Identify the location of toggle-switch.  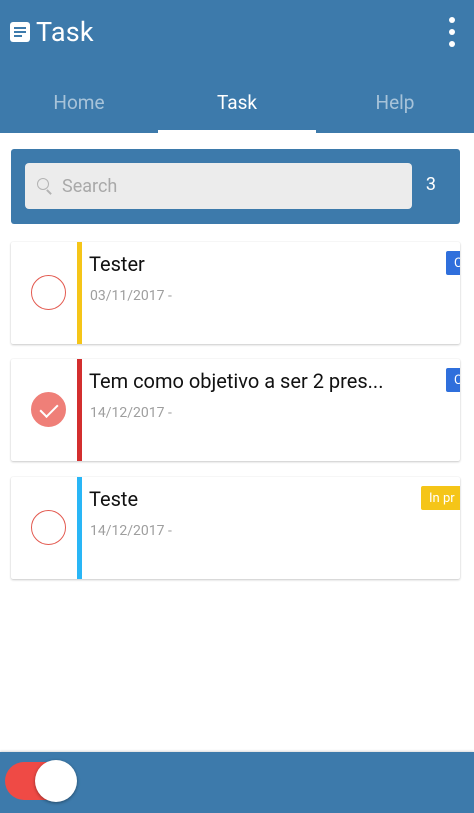
(41, 781).